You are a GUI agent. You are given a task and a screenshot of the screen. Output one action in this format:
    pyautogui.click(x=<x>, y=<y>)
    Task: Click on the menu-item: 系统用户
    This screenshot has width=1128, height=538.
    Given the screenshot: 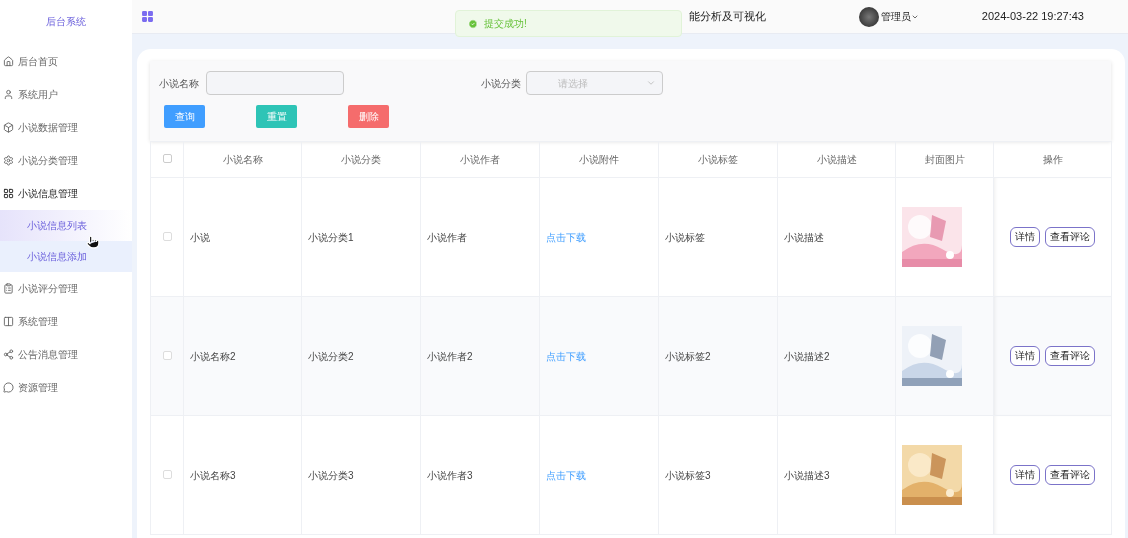 What is the action you would take?
    pyautogui.click(x=66, y=94)
    